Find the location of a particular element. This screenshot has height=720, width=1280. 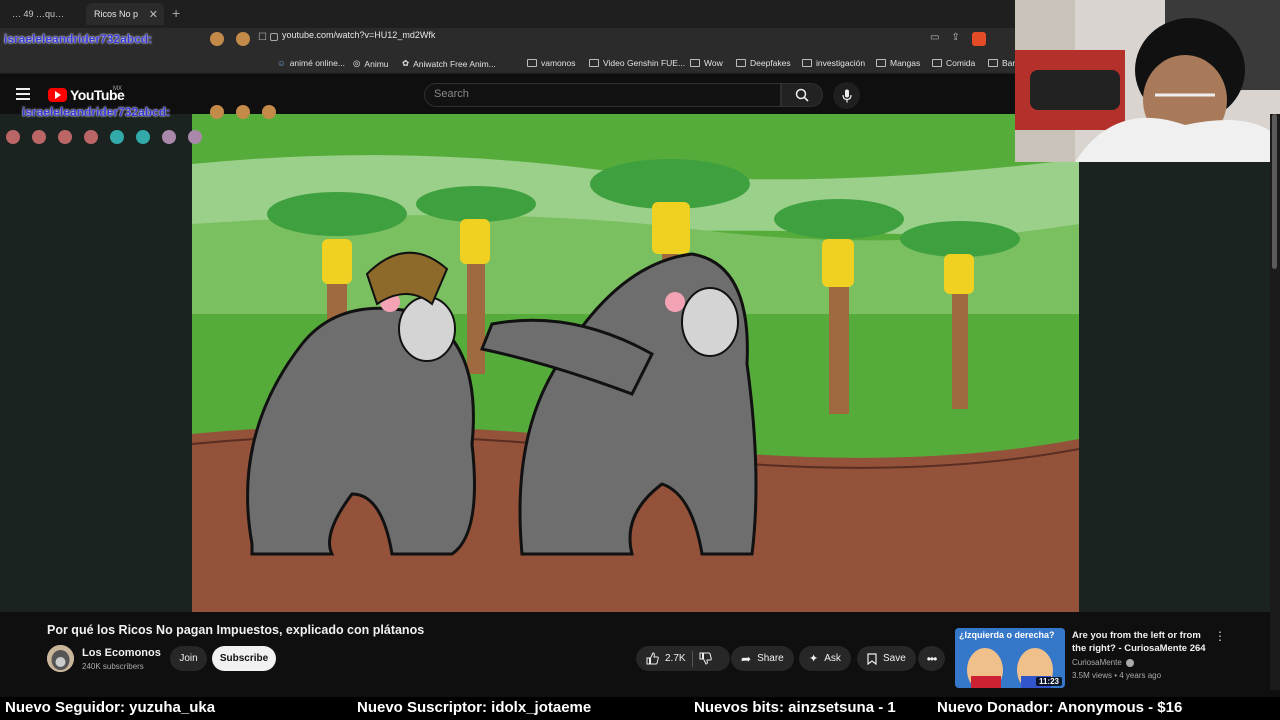

new-tab-icon: + is located at coordinates (176, 13).